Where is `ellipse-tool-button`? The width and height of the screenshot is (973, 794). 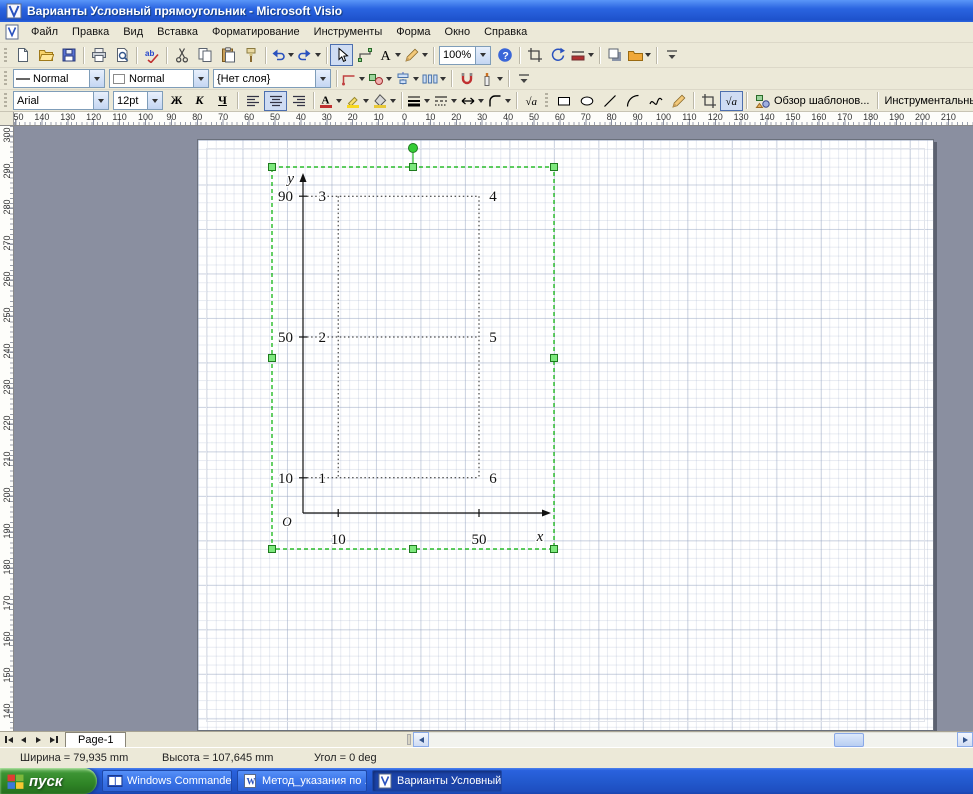 ellipse-tool-button is located at coordinates (586, 101).